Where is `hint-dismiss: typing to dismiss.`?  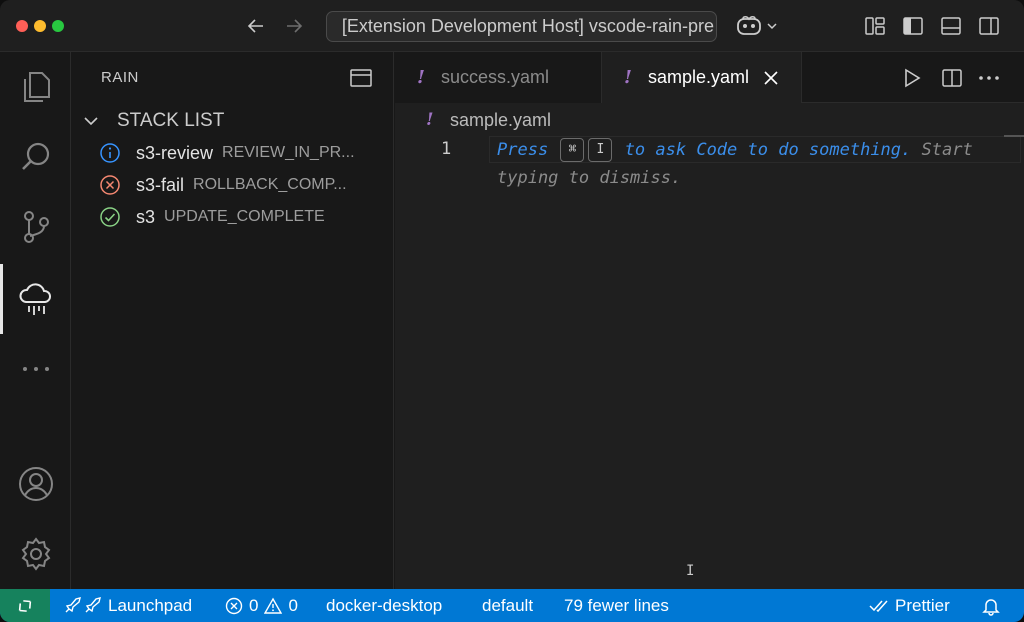
hint-dismiss: typing to dismiss. is located at coordinates (589, 178).